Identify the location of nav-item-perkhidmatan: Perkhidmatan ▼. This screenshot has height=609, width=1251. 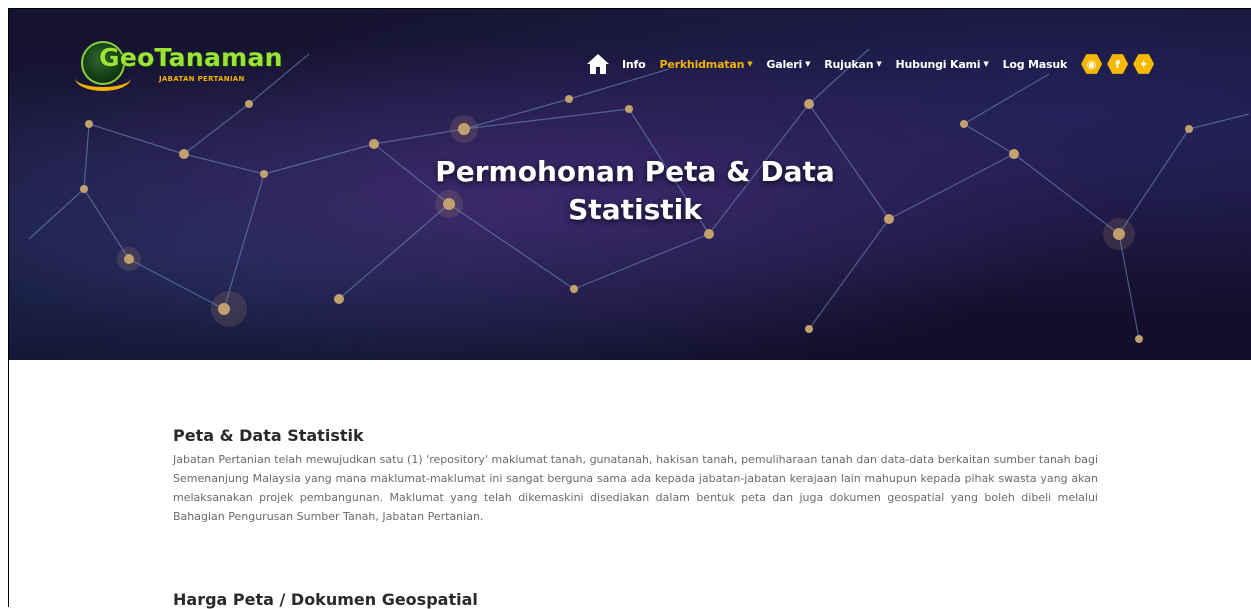
(705, 64).